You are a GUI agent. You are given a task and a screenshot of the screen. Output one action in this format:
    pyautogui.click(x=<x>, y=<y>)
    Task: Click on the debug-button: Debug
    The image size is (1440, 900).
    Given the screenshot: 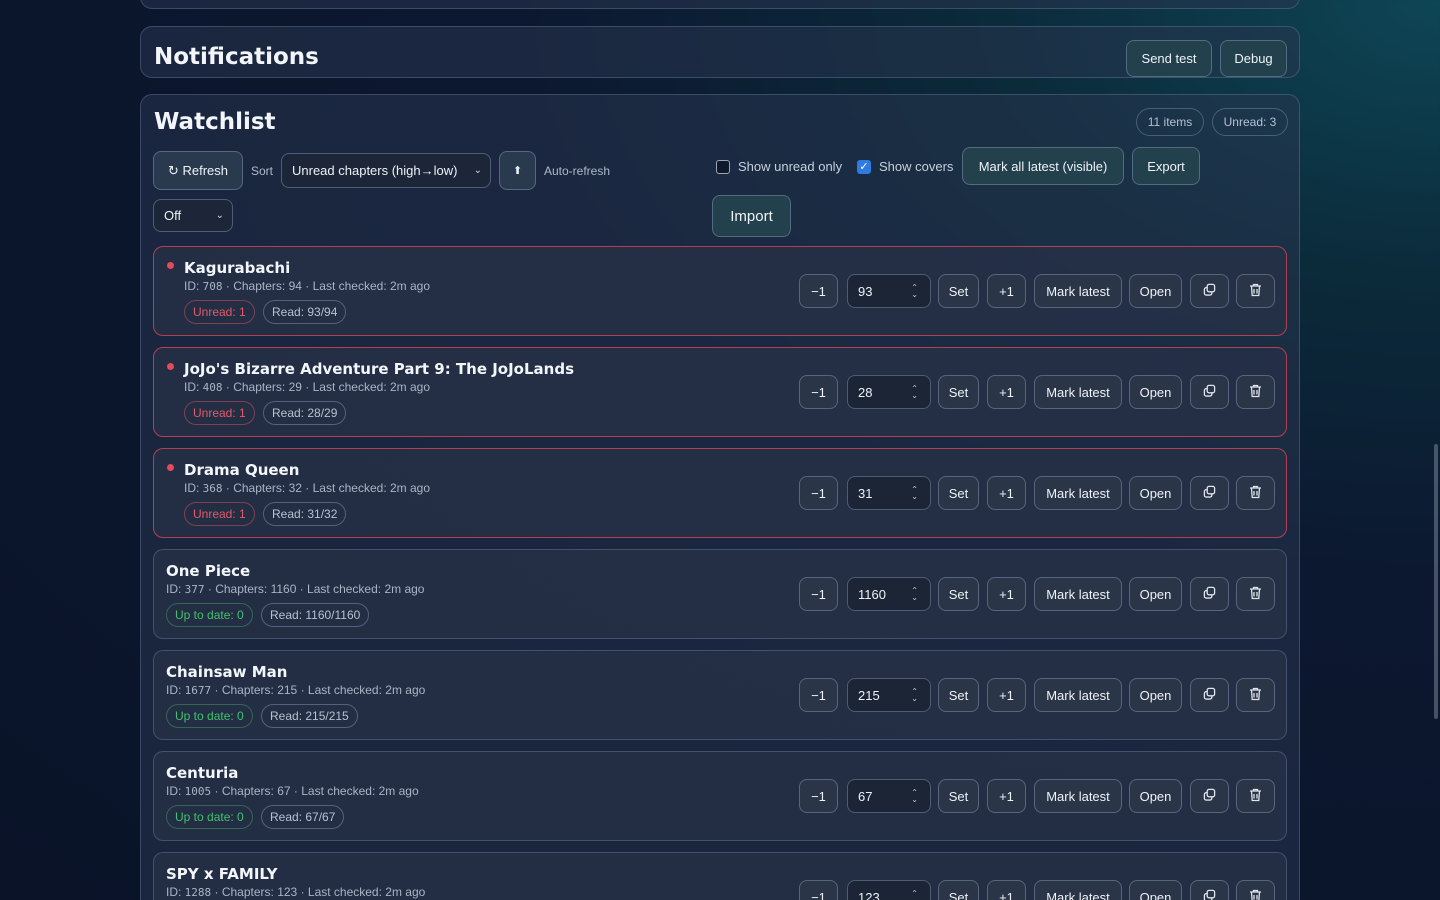 What is the action you would take?
    pyautogui.click(x=1253, y=58)
    